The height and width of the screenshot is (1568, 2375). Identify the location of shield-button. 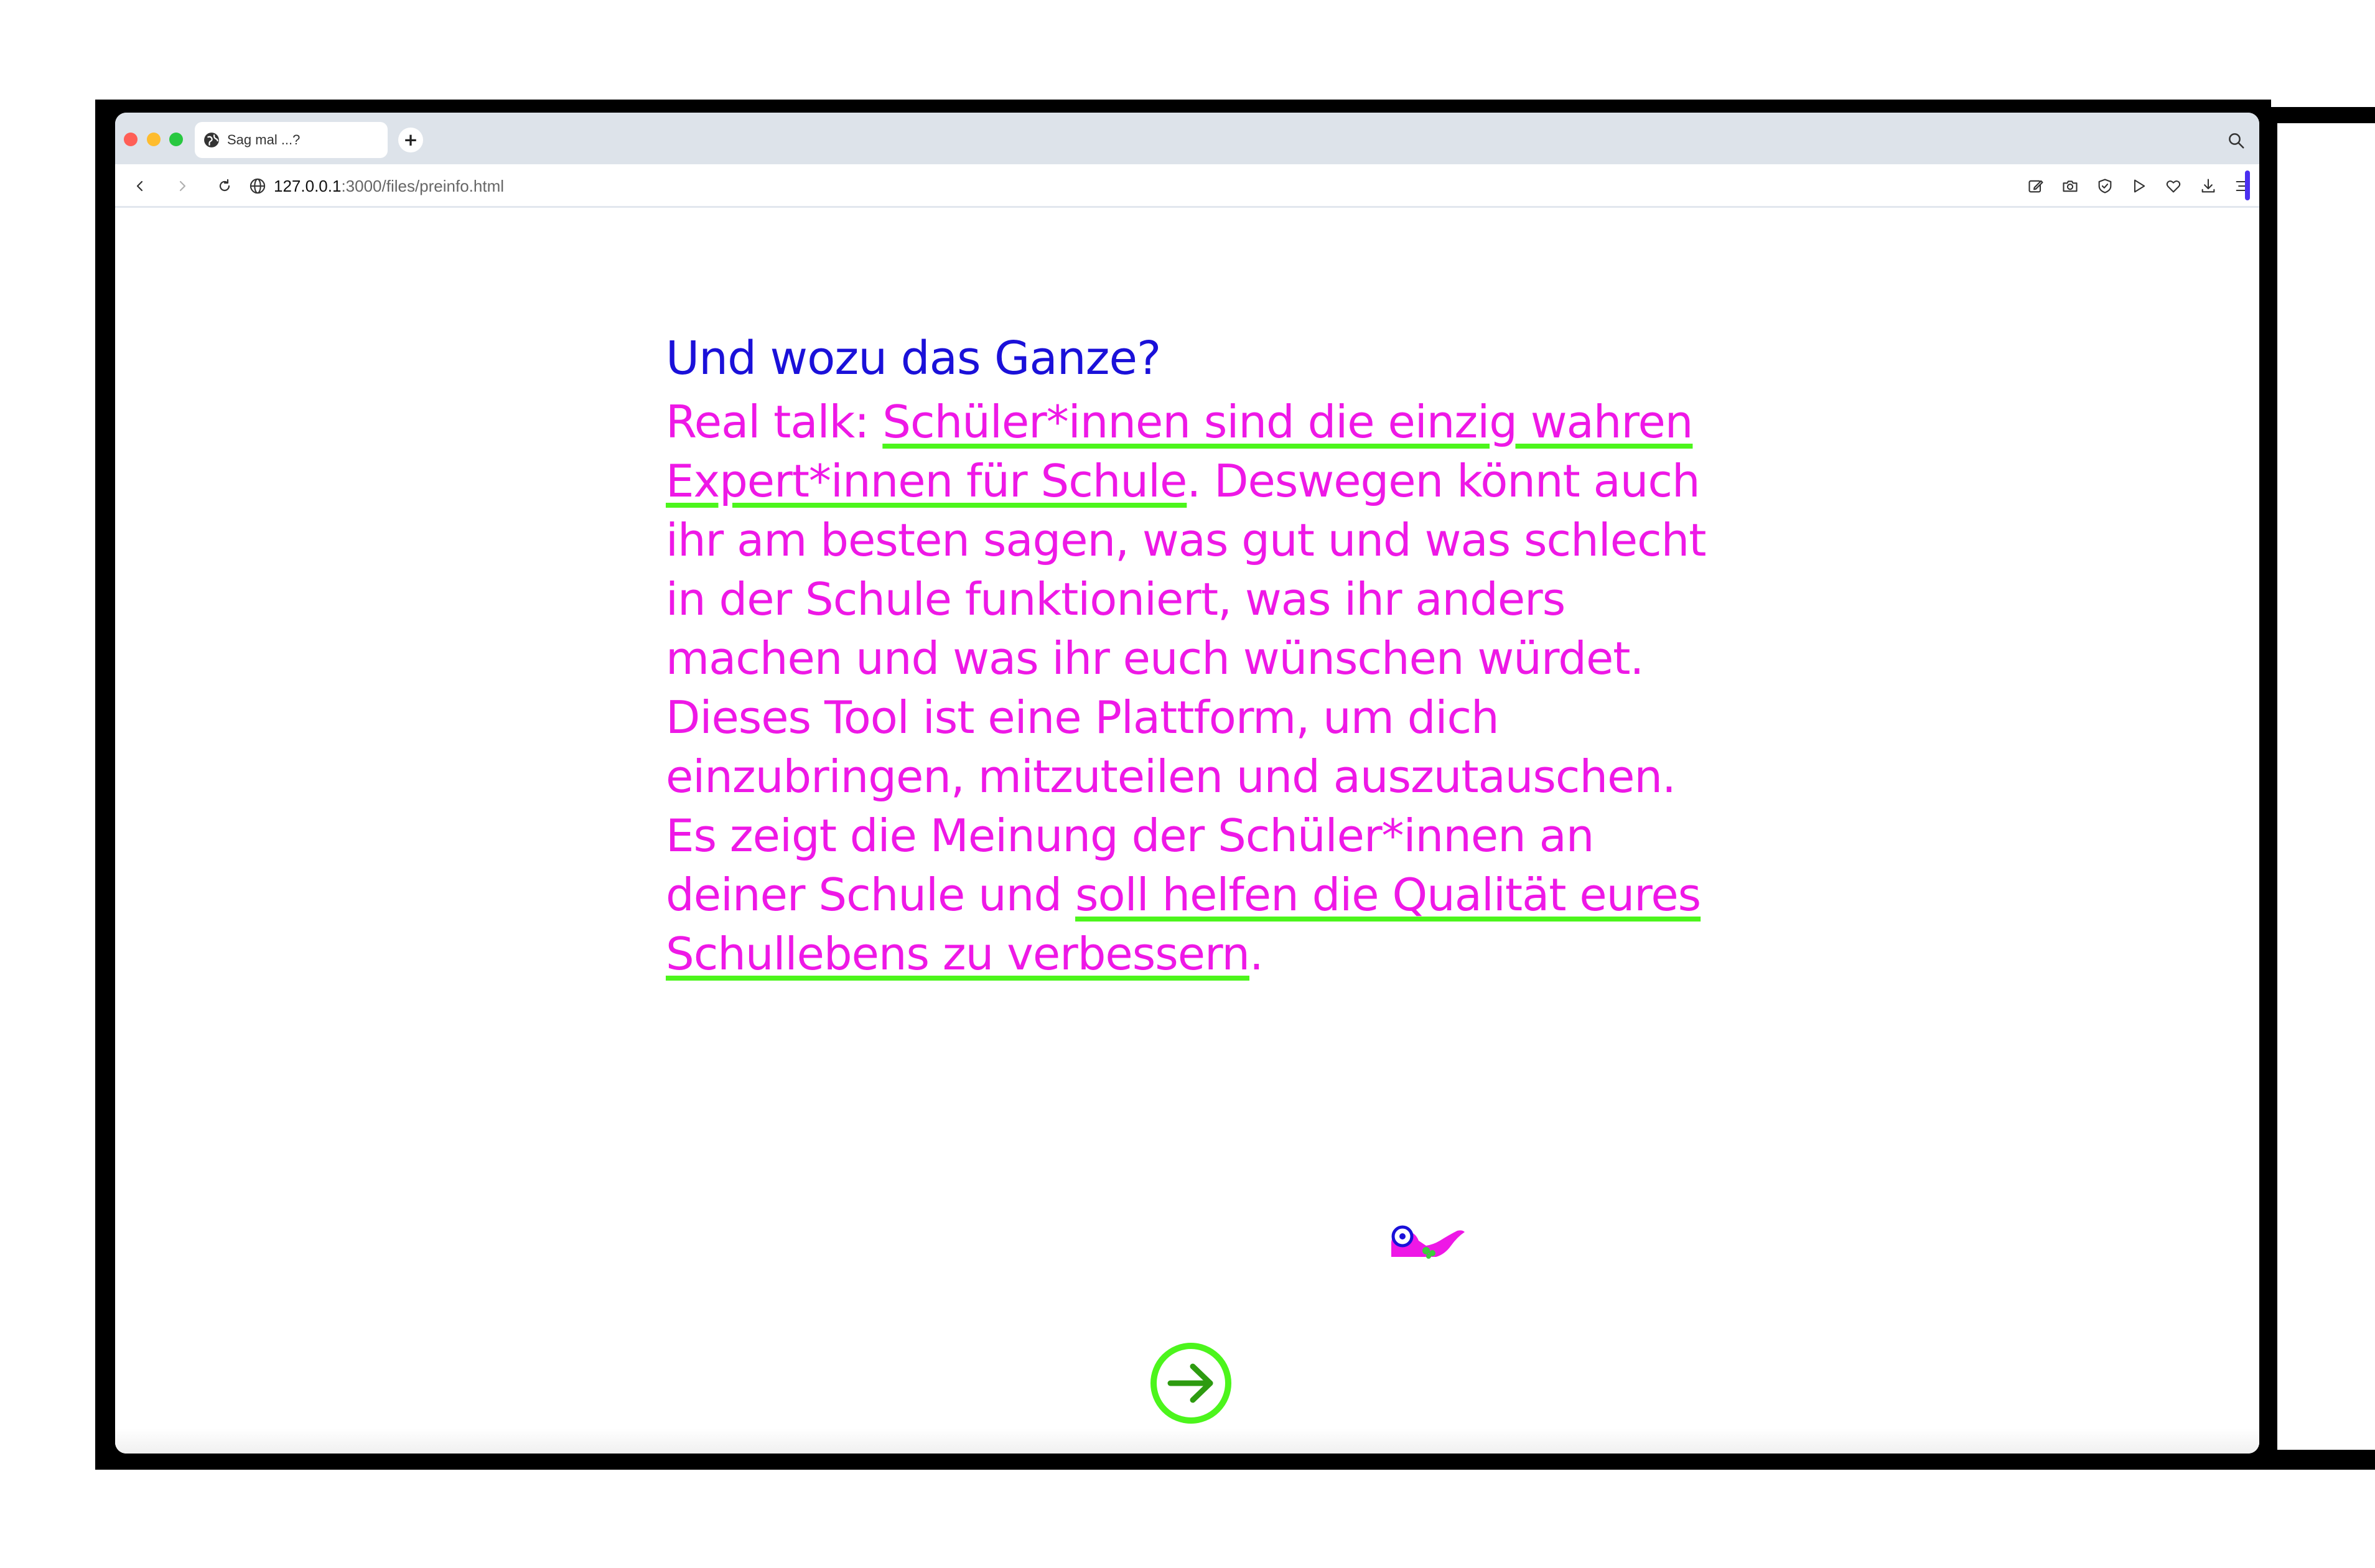
(2105, 186).